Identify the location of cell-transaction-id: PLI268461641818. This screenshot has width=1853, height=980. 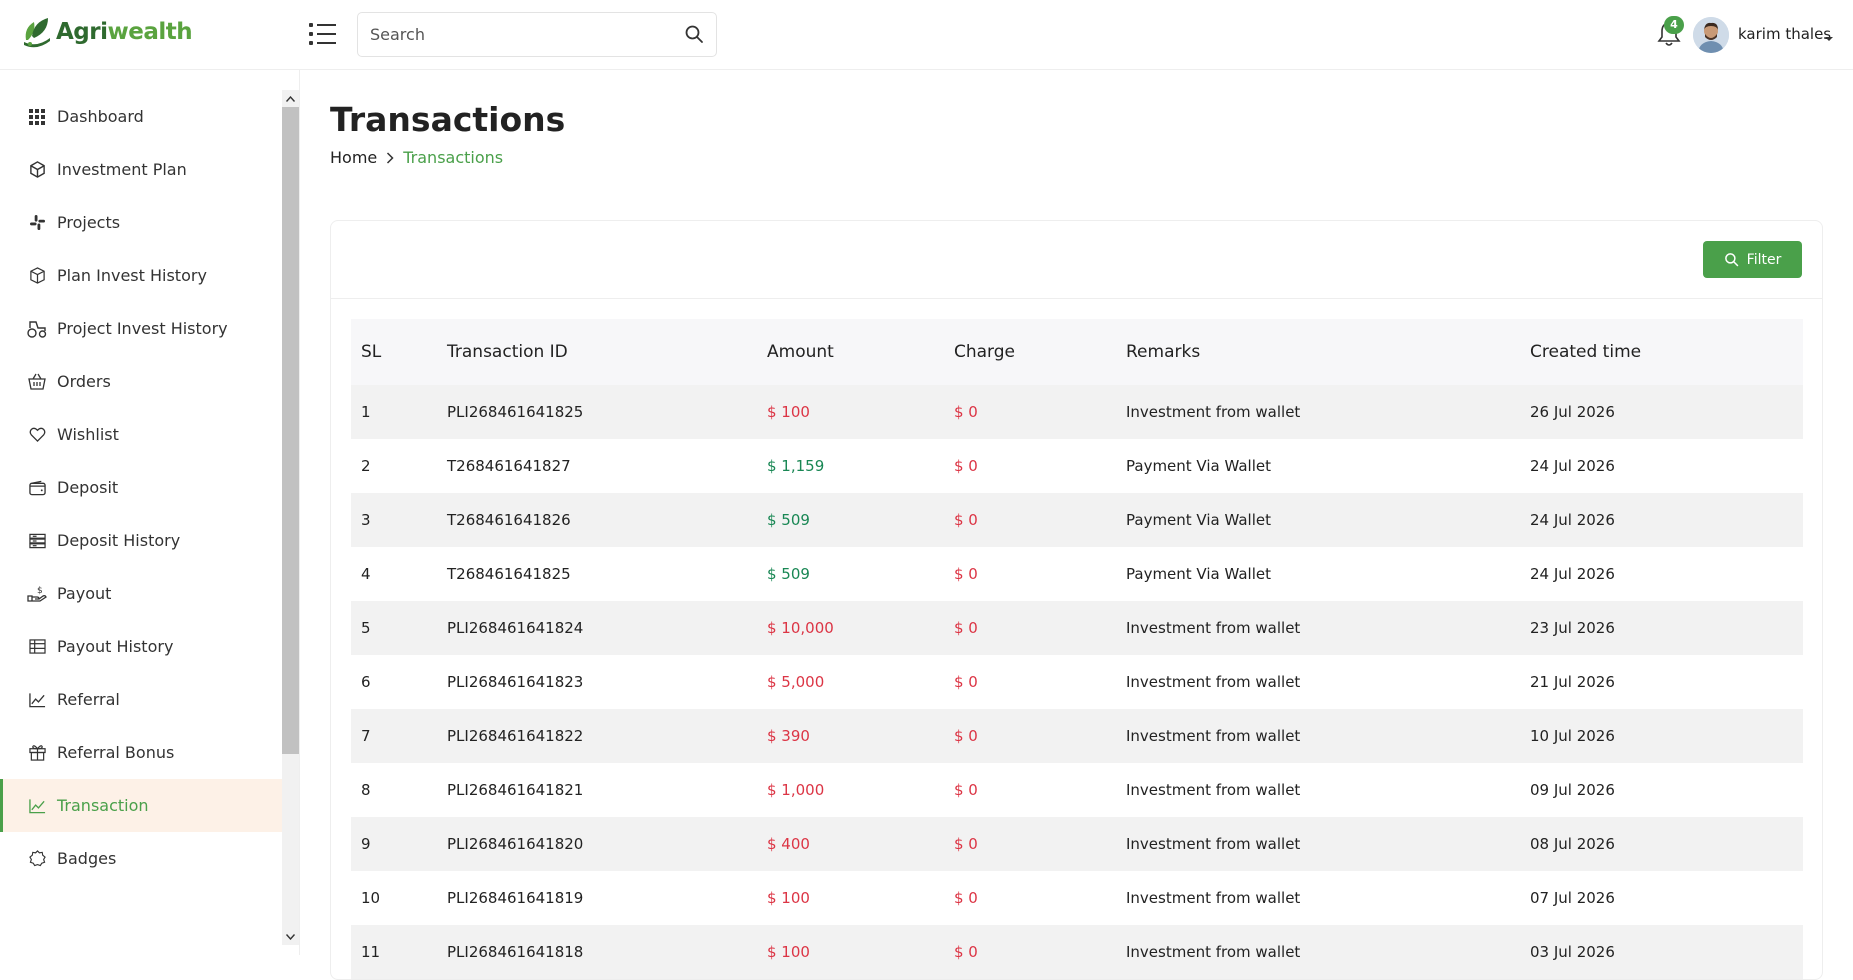
(515, 952).